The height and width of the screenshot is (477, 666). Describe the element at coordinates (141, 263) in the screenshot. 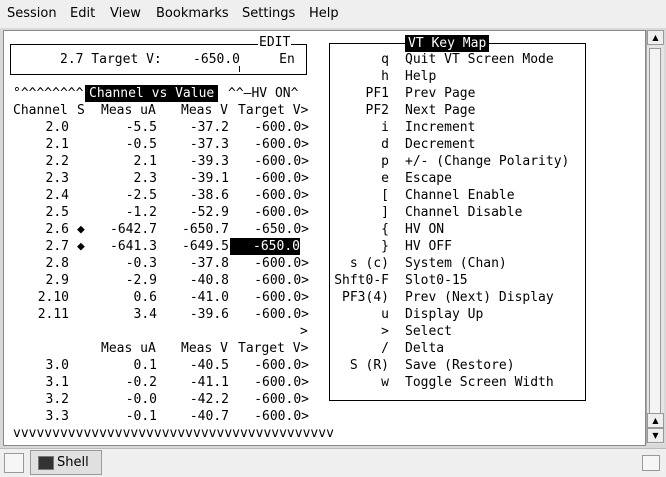

I see `meas-ua-cell: -0.3` at that location.